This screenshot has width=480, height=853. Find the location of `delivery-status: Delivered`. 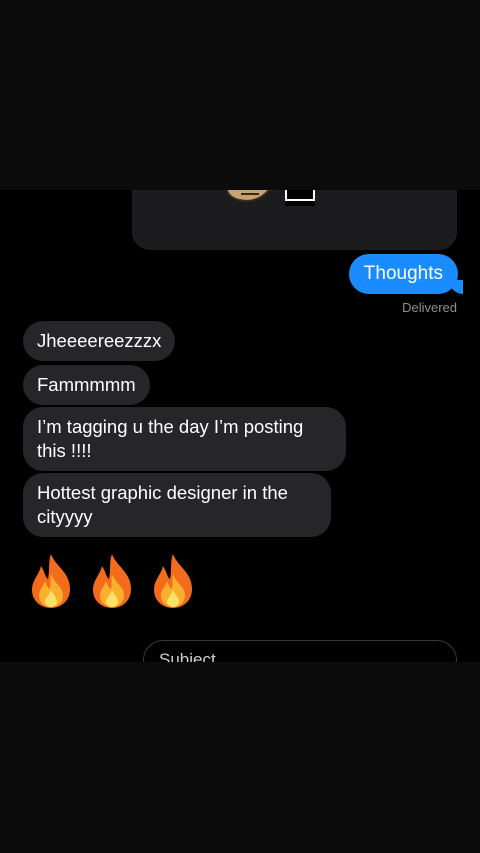

delivery-status: Delivered is located at coordinates (429, 307).